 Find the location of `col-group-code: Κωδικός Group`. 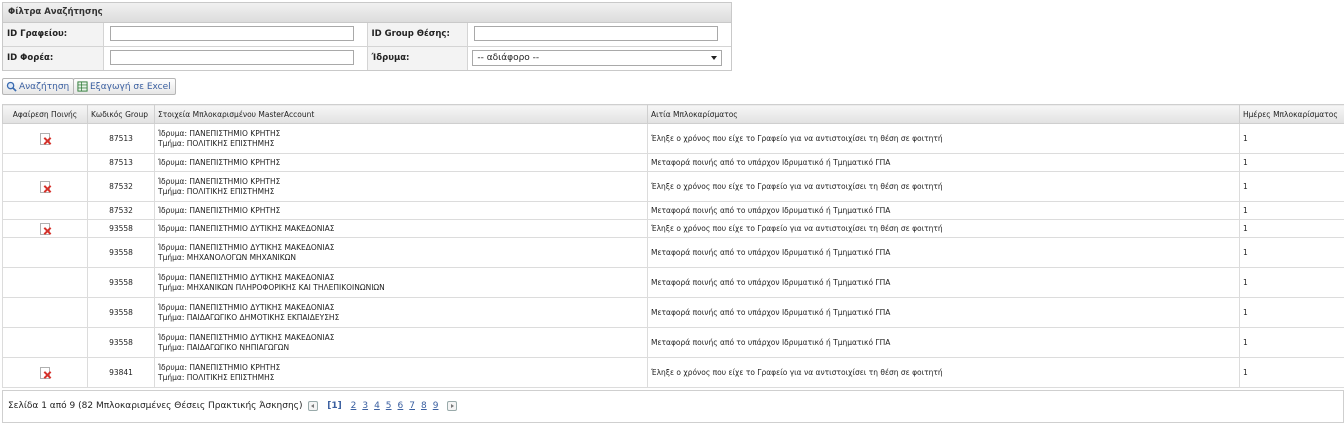

col-group-code: Κωδικός Group is located at coordinates (121, 114).